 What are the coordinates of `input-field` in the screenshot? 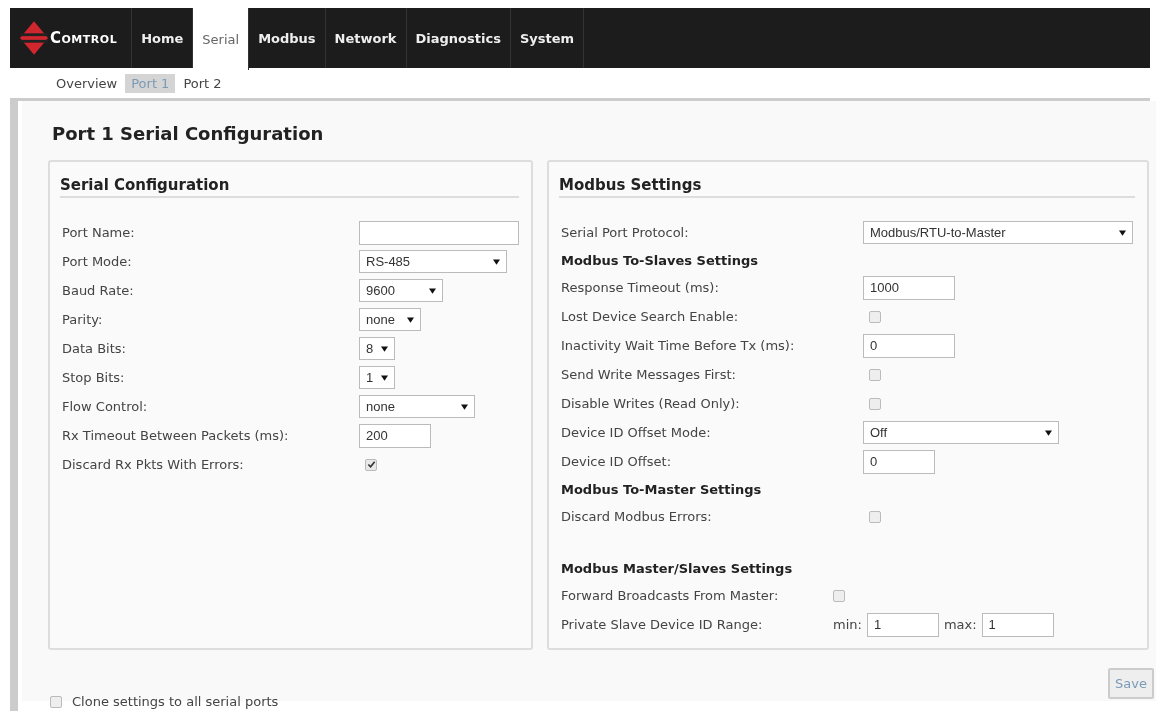 It's located at (439, 232).